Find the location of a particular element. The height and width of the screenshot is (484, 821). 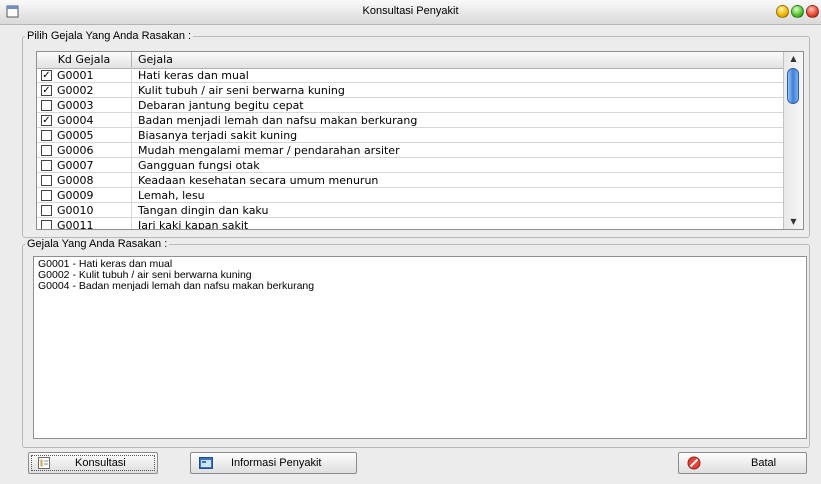

table-row: G0011 Jari kaki kapan sakit is located at coordinates (411, 224).